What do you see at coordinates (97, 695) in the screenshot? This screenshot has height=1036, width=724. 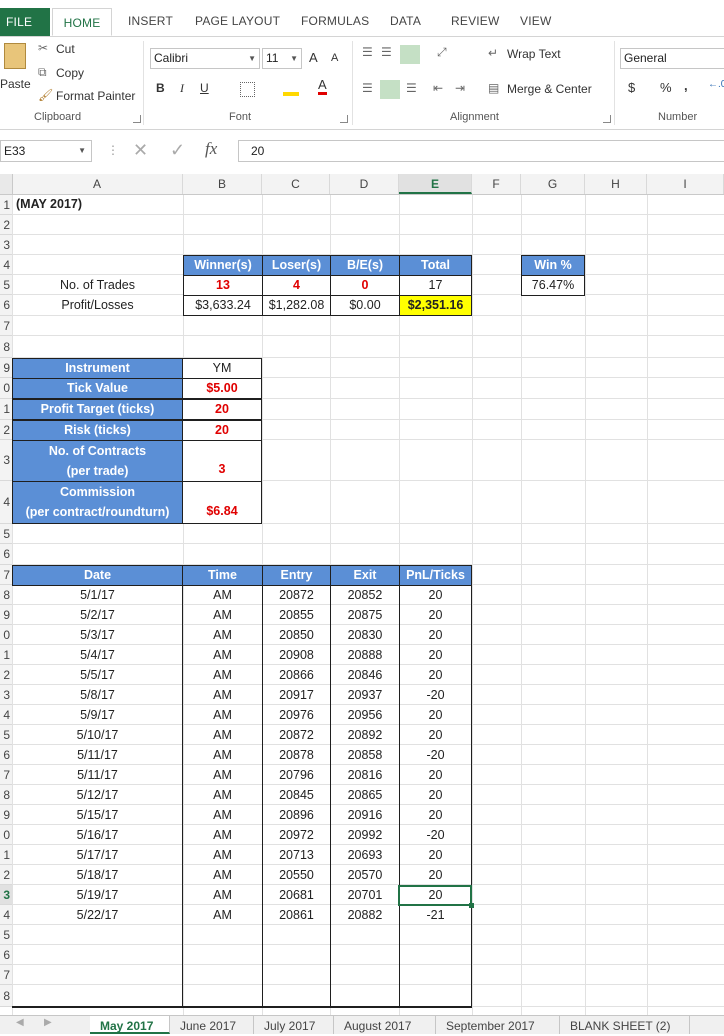 I see `trade-date: 5/8/17` at bounding box center [97, 695].